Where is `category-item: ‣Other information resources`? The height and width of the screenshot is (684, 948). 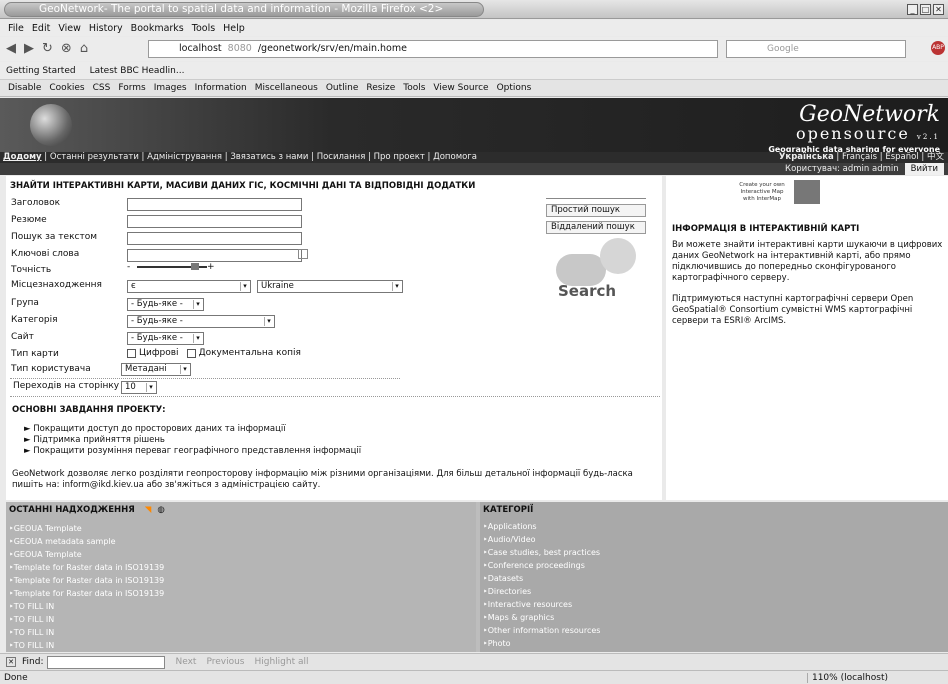
category-item: ‣Other information resources is located at coordinates (541, 630).